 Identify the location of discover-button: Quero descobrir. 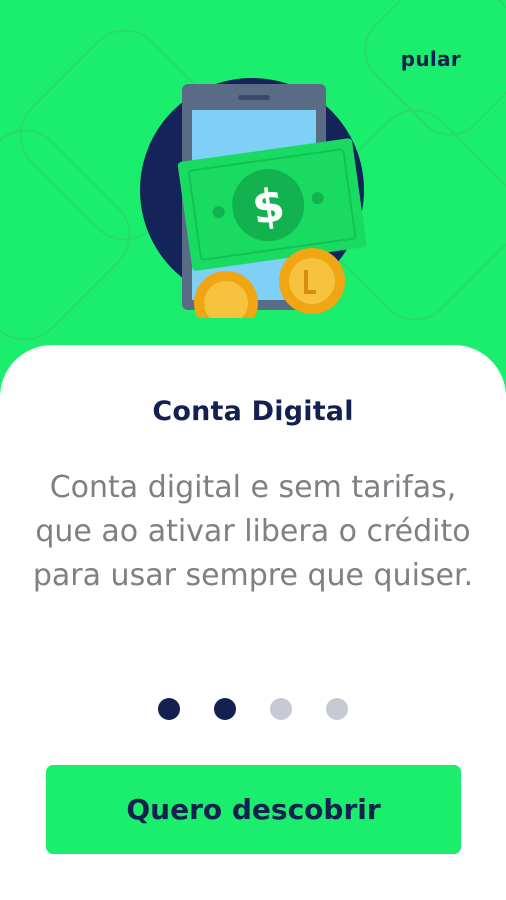
(253, 809).